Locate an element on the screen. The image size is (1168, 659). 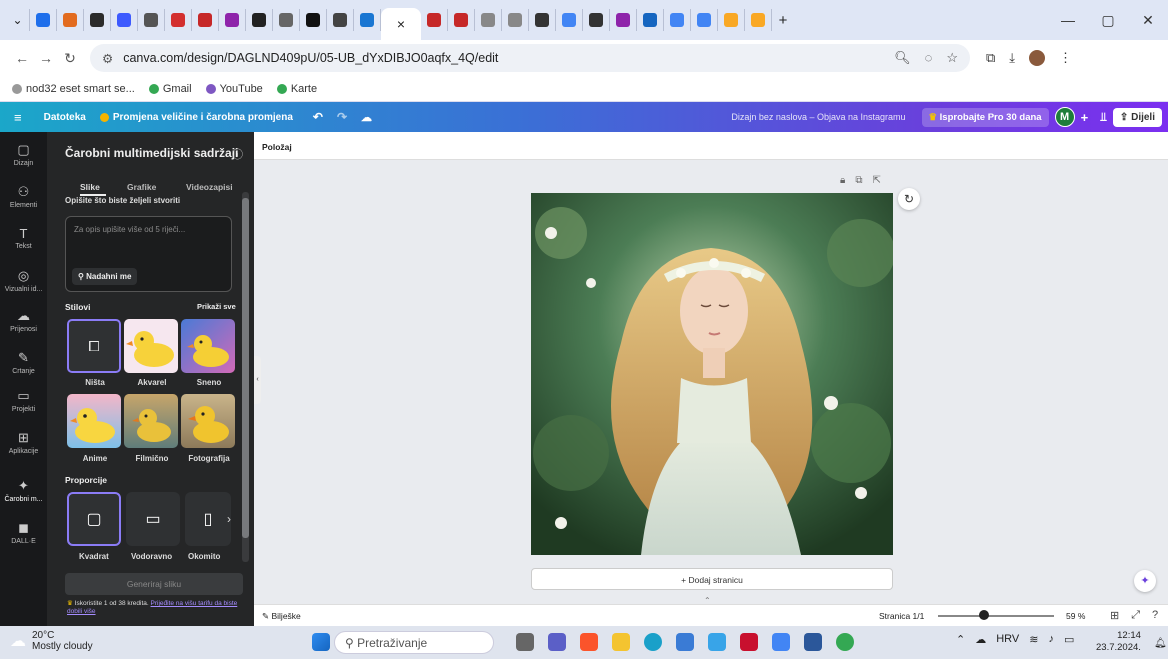
tab-videos: Videozapisi is located at coordinates (209, 187).